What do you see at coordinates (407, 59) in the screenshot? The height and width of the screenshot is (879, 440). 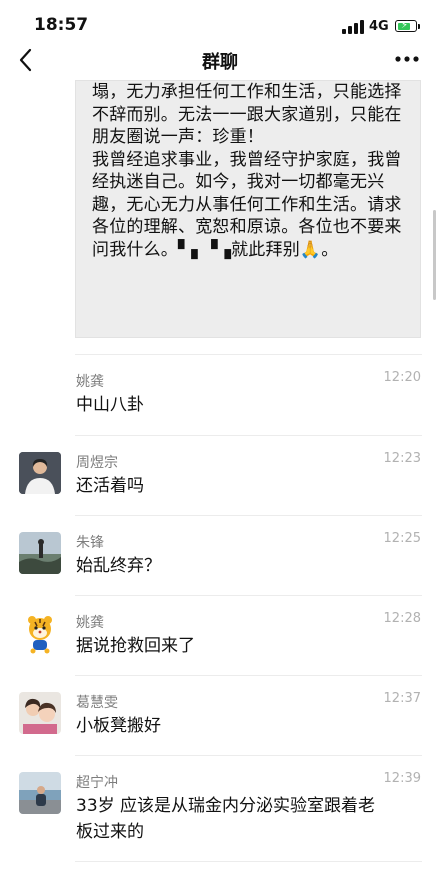 I see `more-horizontal-icon` at bounding box center [407, 59].